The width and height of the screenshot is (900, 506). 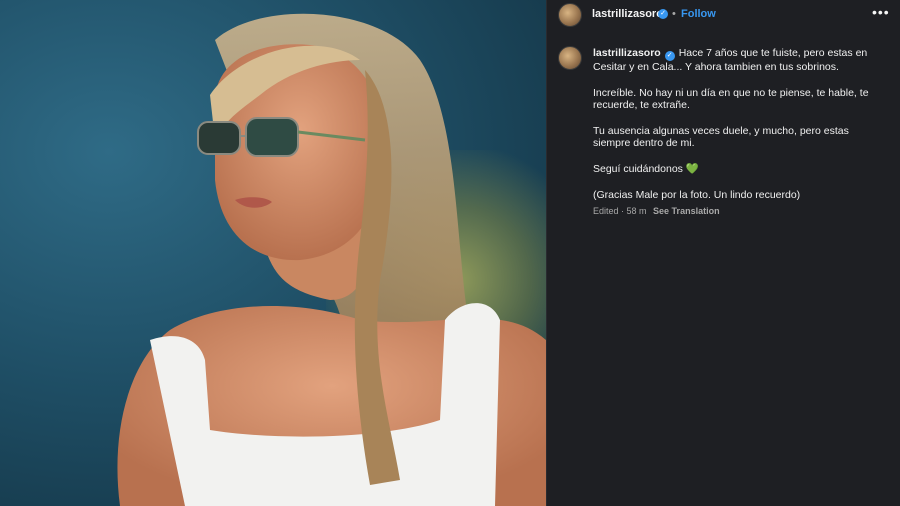 I want to click on caption-avatar, so click(x=570, y=58).